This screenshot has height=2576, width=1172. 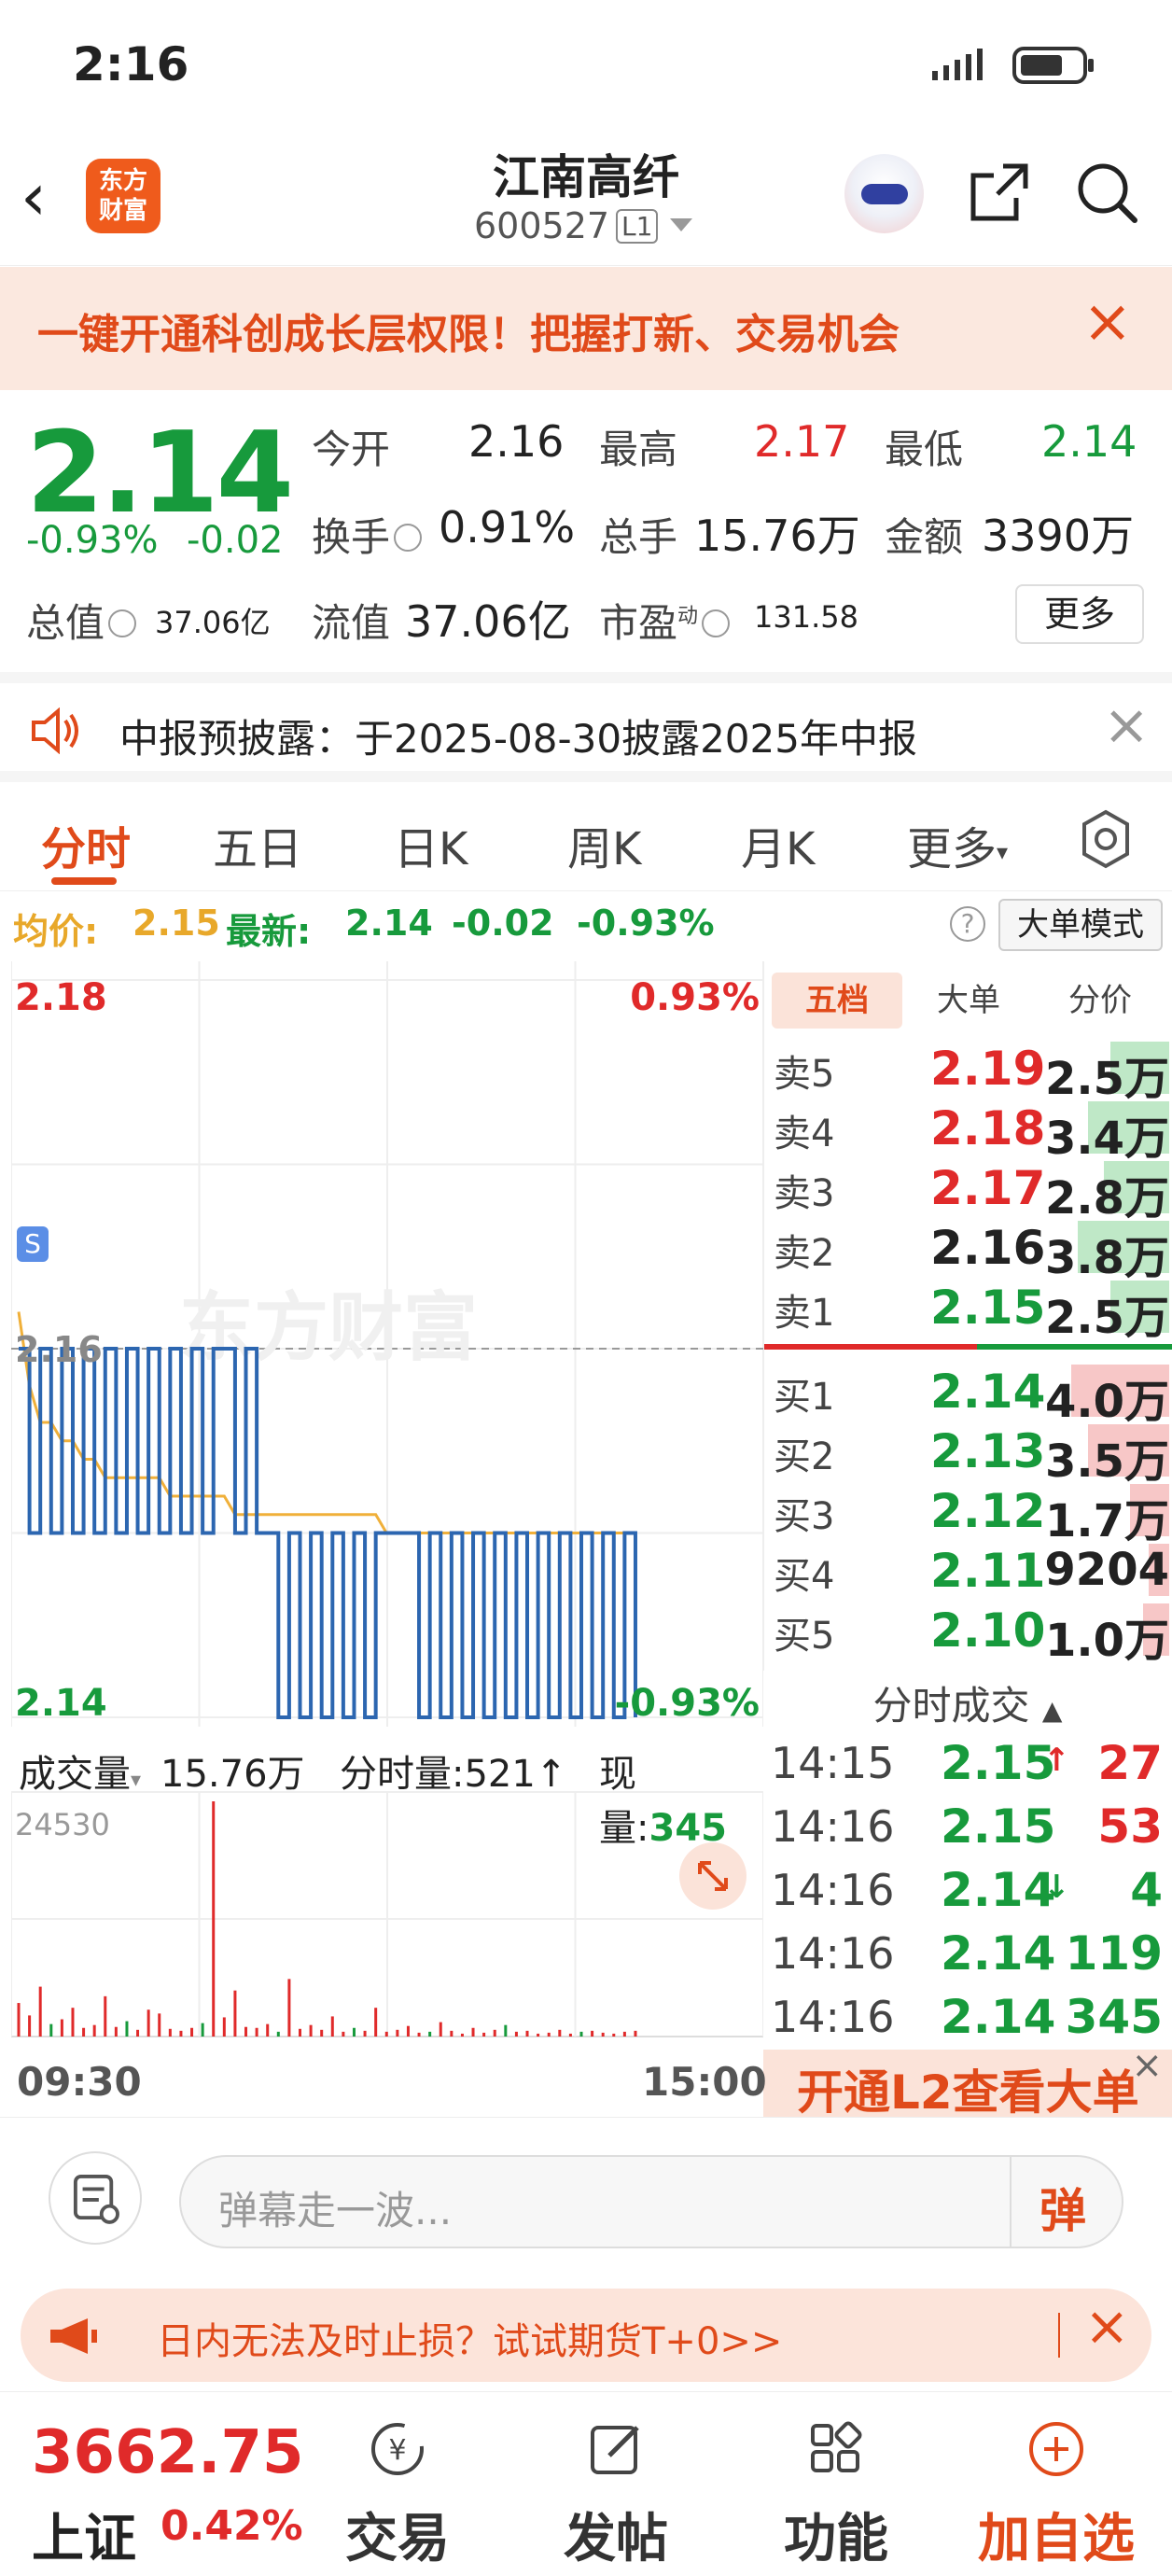 What do you see at coordinates (836, 2495) in the screenshot?
I see `nav-functions: 功能` at bounding box center [836, 2495].